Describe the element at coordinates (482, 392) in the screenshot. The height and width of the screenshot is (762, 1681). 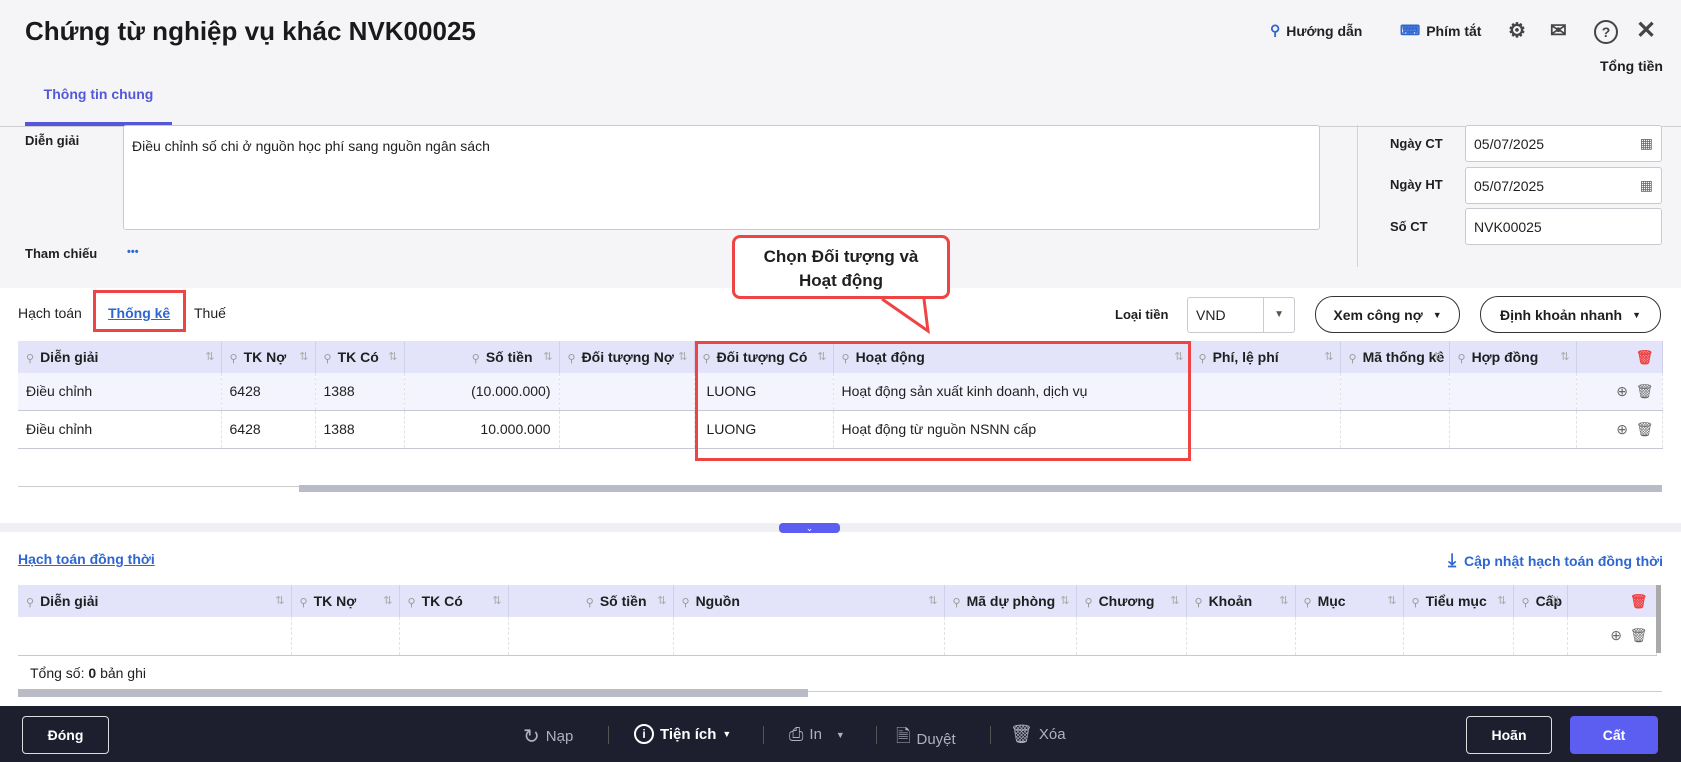
I see `table-cell: (10.000.000)` at that location.